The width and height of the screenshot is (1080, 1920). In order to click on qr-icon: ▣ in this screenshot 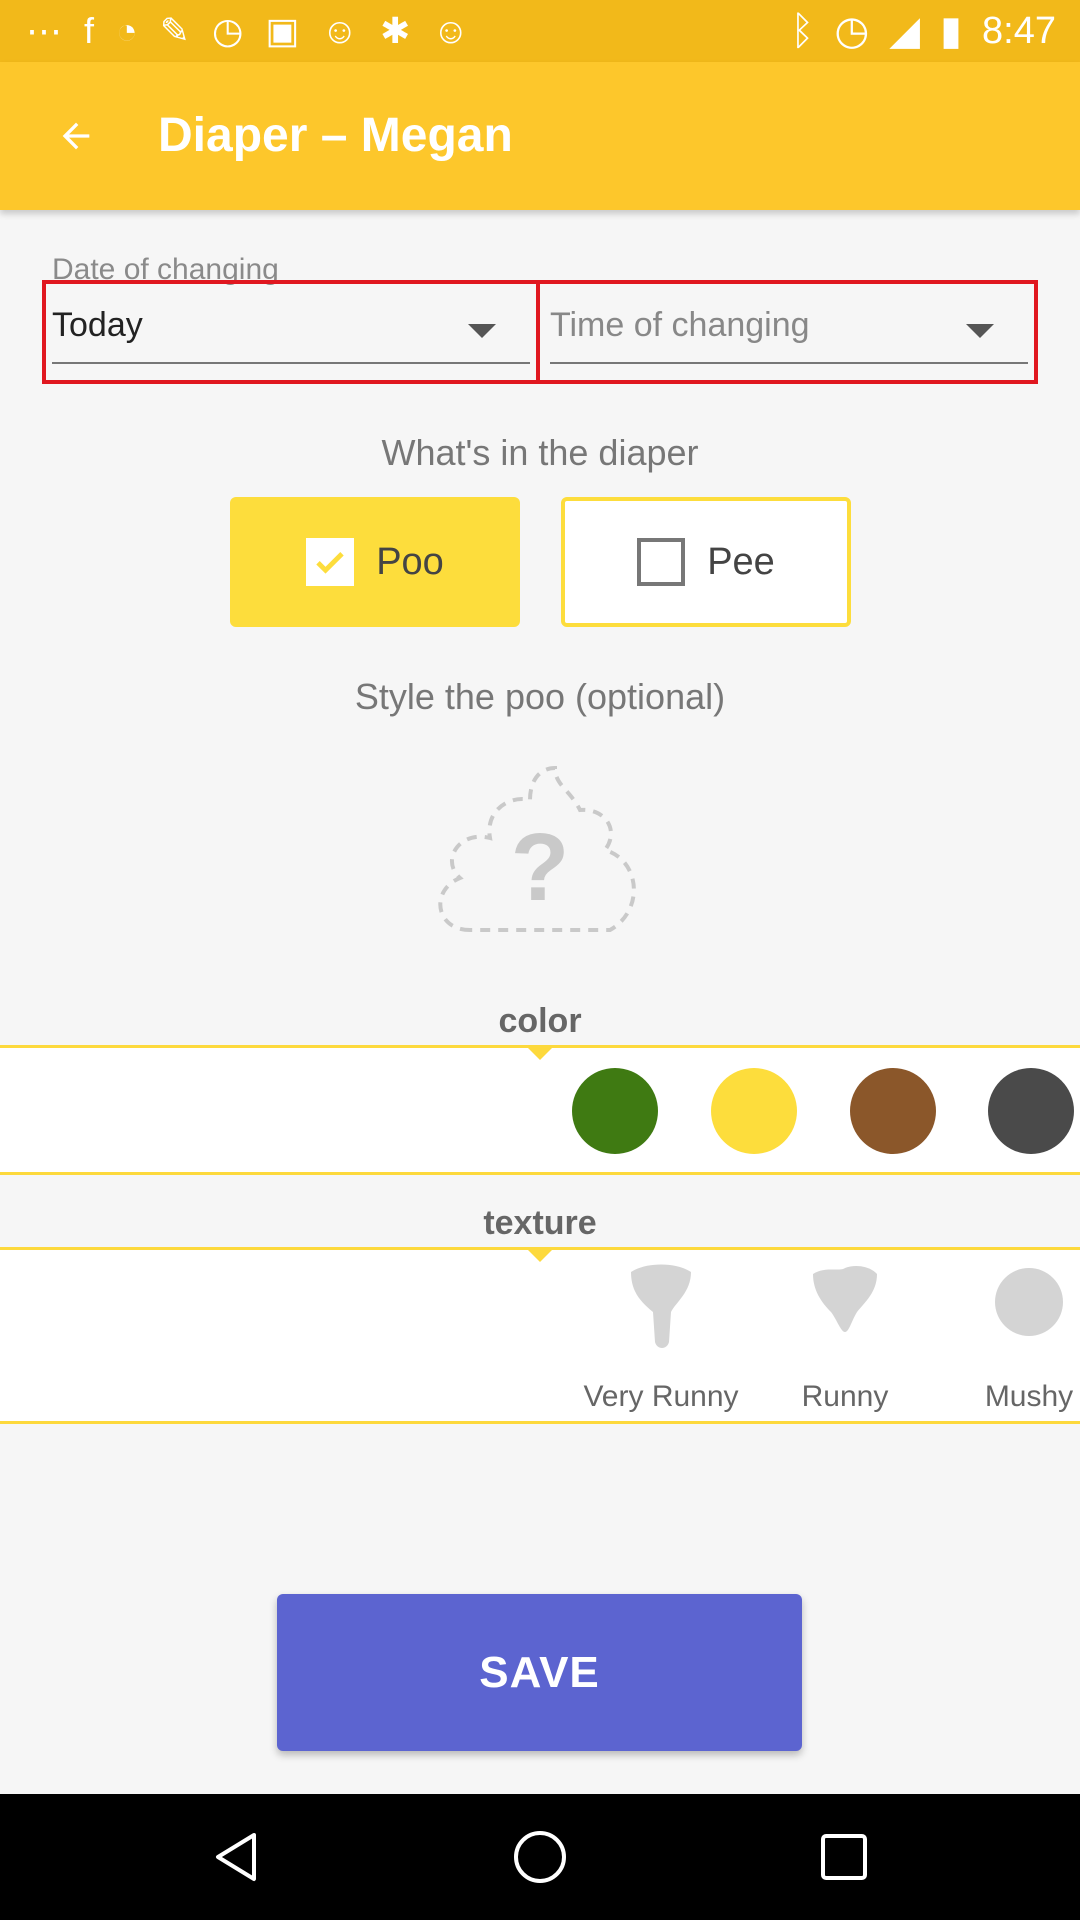, I will do `click(282, 30)`.